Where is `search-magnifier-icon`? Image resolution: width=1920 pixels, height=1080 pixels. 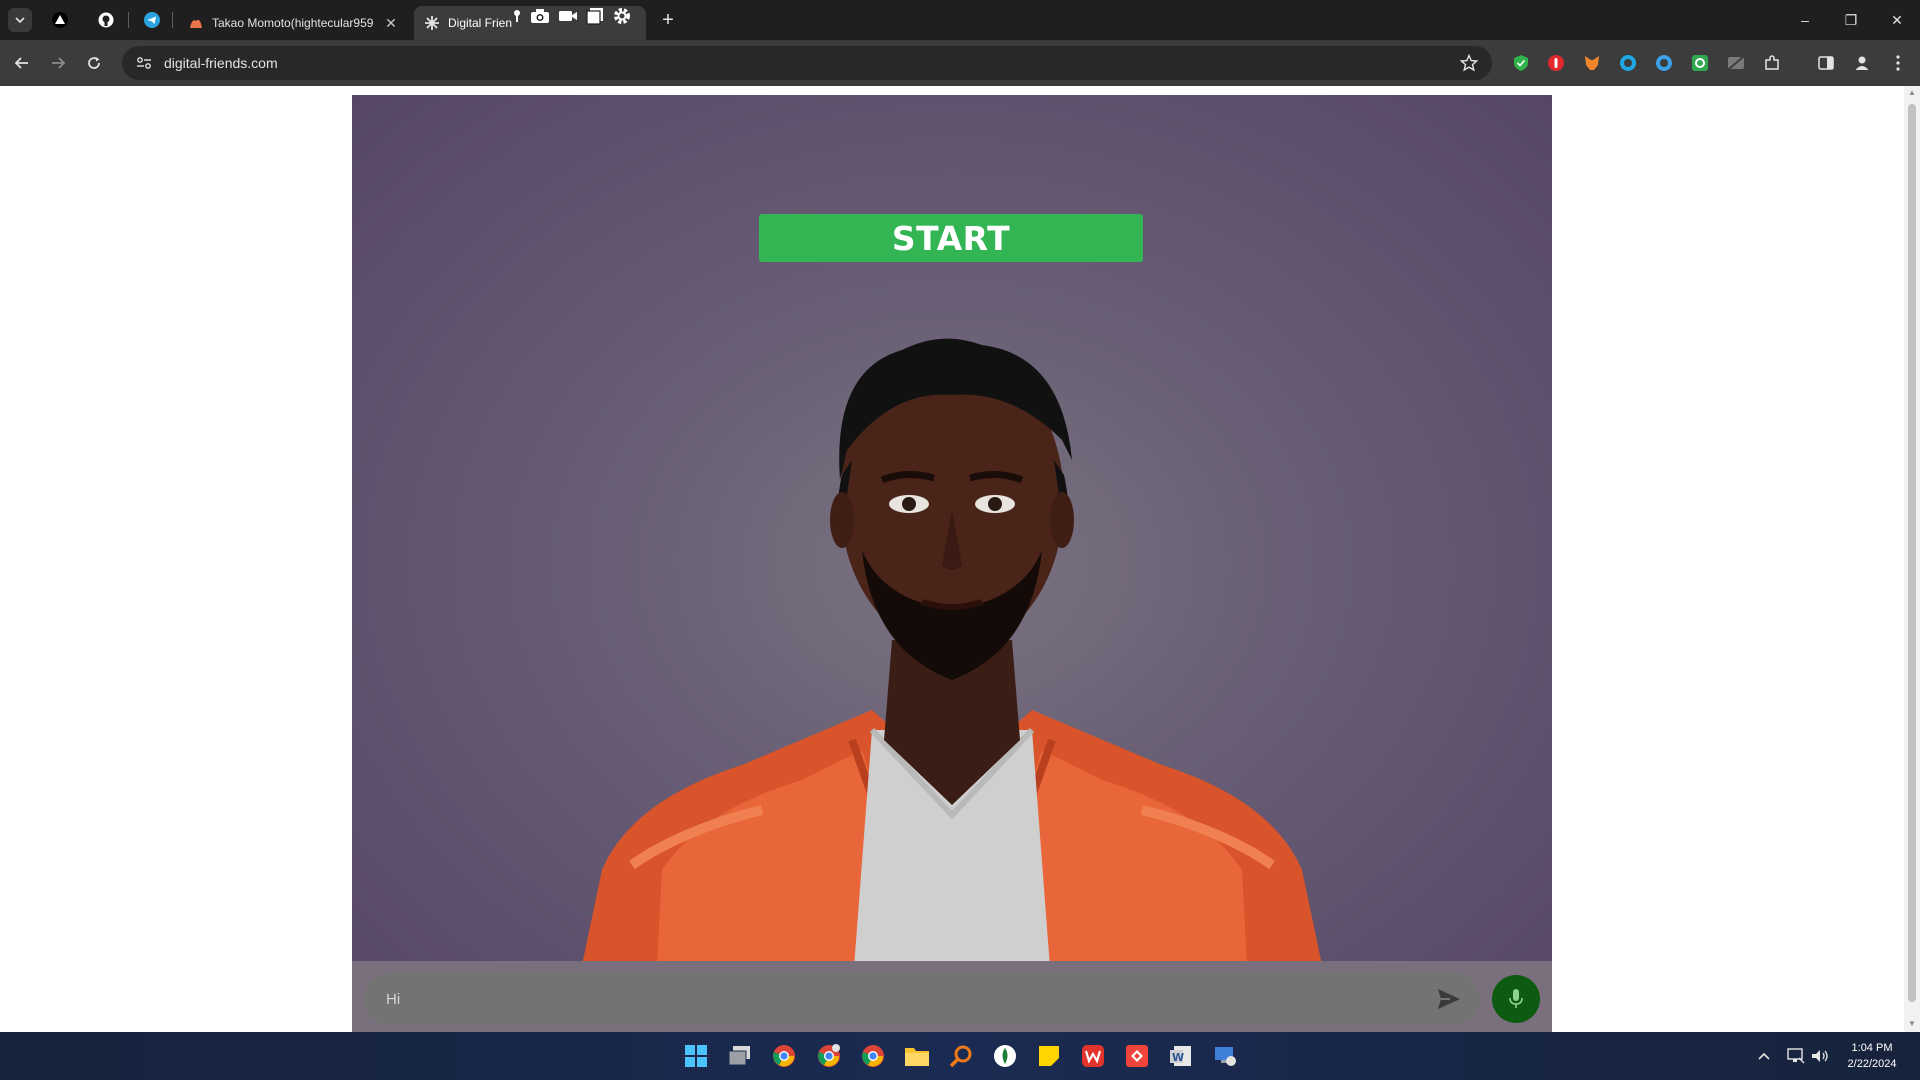
search-magnifier-icon is located at coordinates (961, 1056).